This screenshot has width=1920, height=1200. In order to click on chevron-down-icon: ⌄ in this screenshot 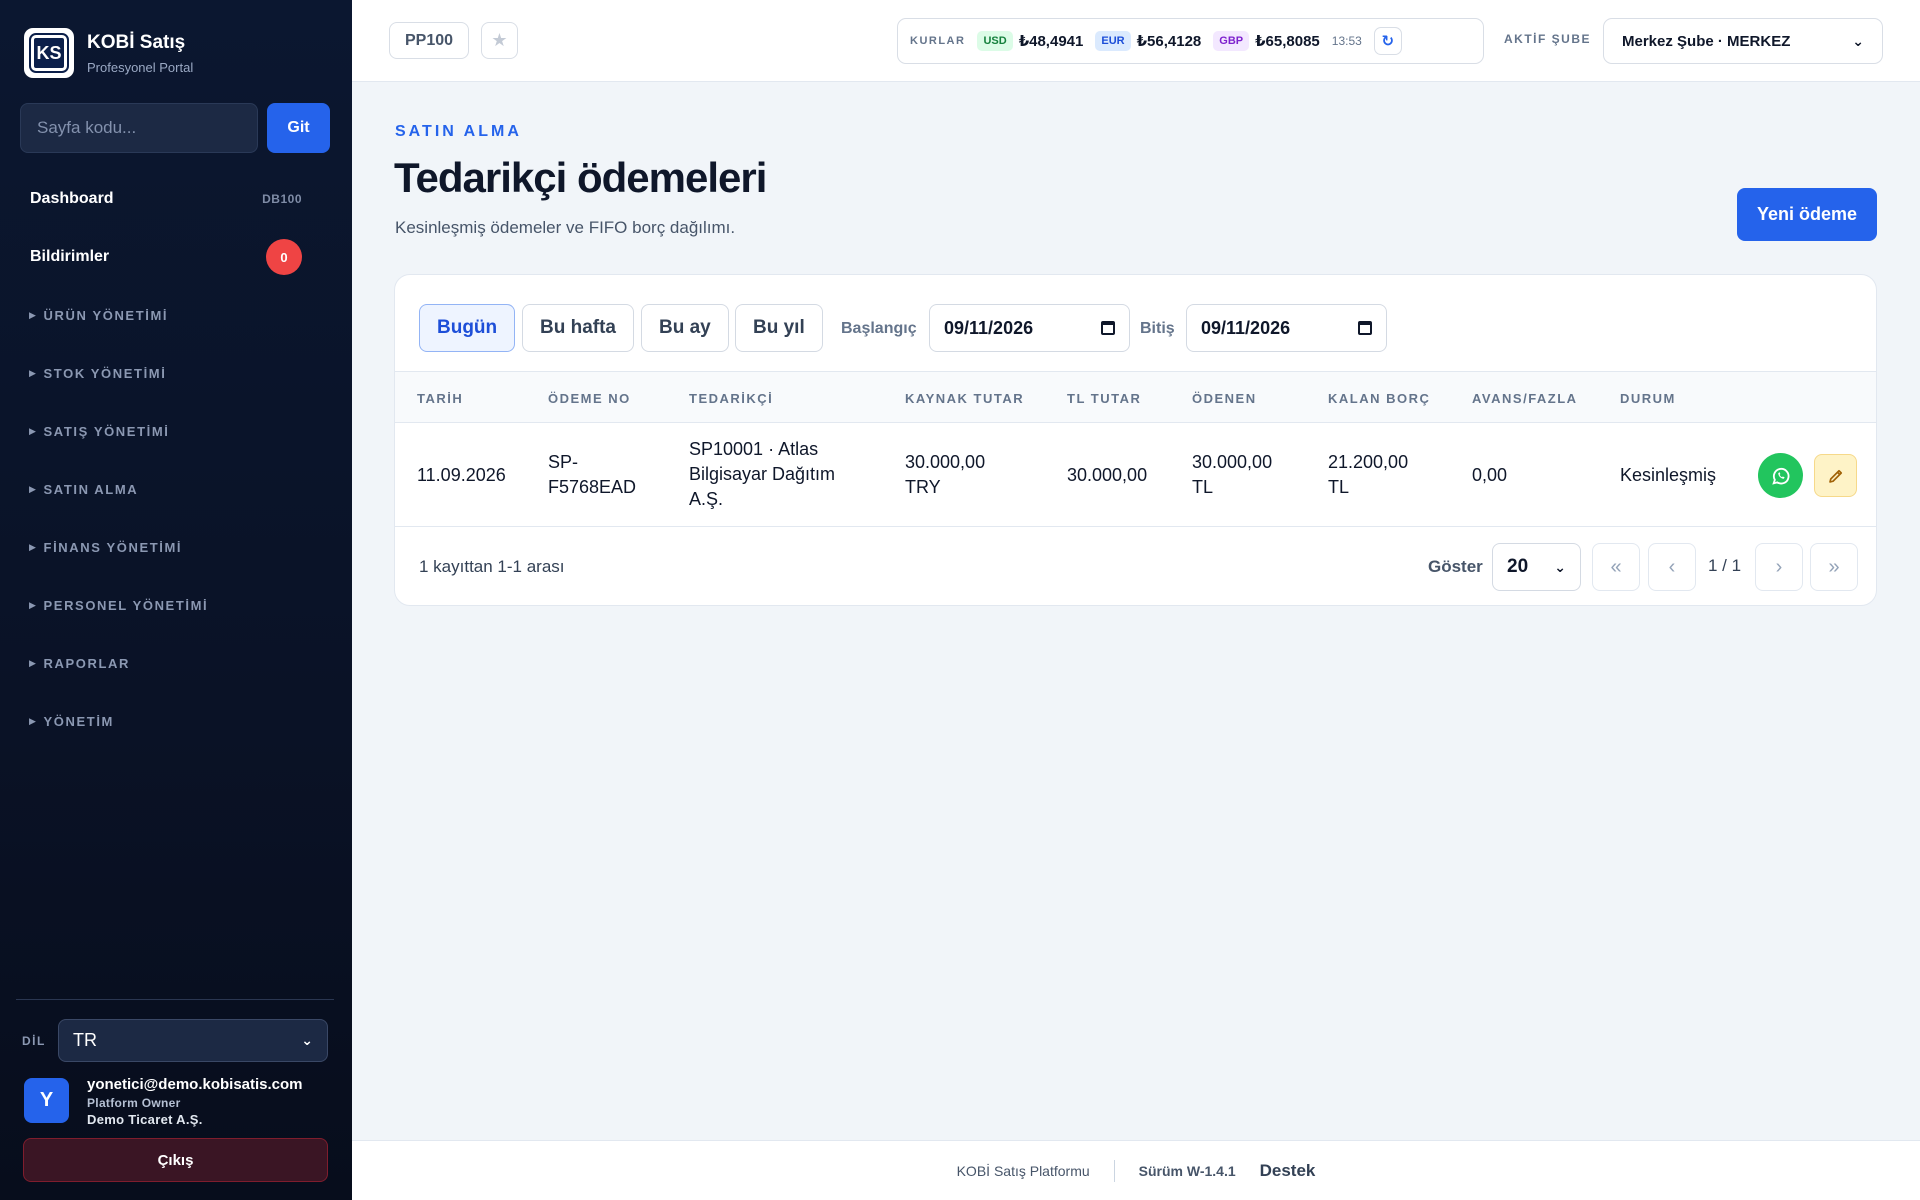, I will do `click(1560, 566)`.